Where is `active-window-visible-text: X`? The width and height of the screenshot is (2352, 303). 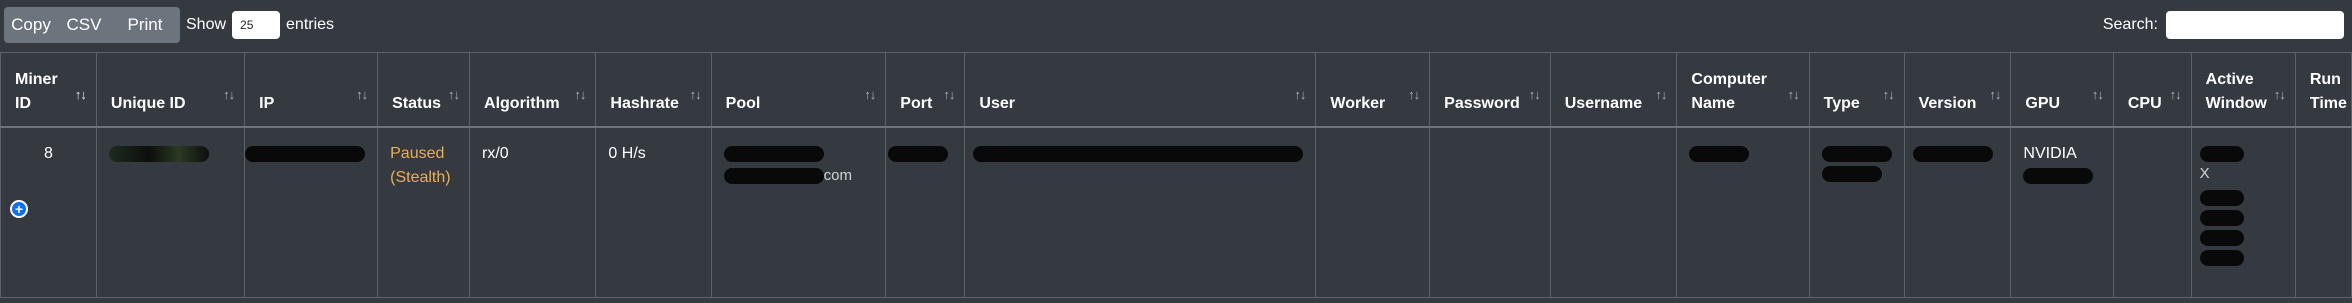
active-window-visible-text: X is located at coordinates (2204, 173).